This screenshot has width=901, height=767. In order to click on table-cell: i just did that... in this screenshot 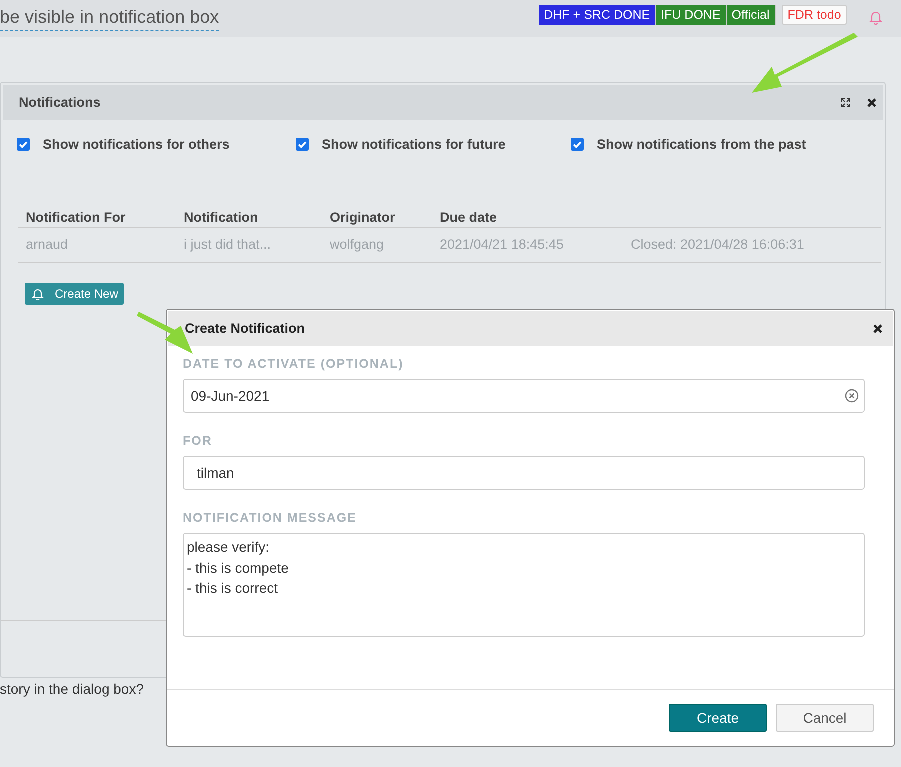, I will do `click(249, 245)`.